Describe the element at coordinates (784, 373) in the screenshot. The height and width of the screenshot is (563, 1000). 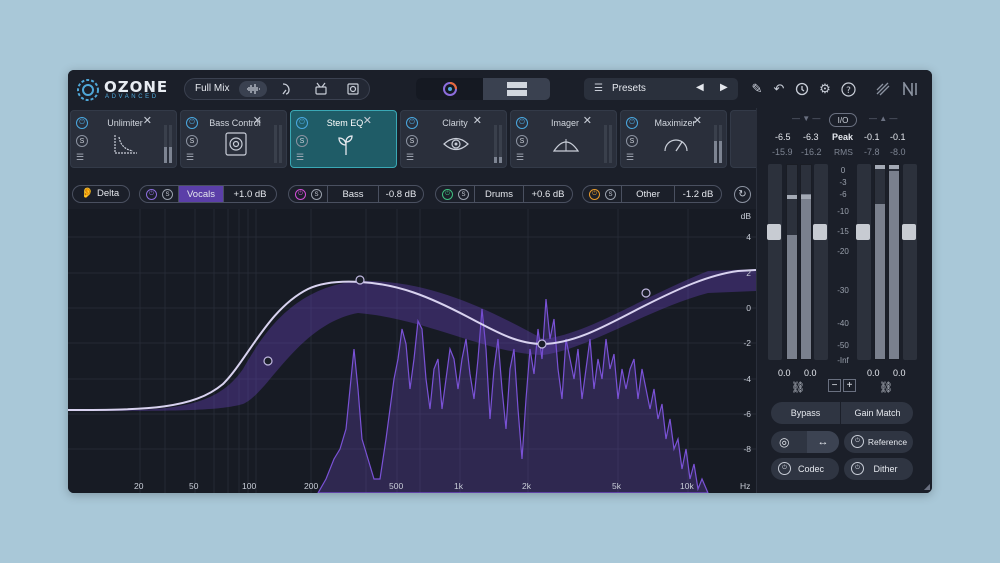
I see `input-gain-left: 0.0` at that location.